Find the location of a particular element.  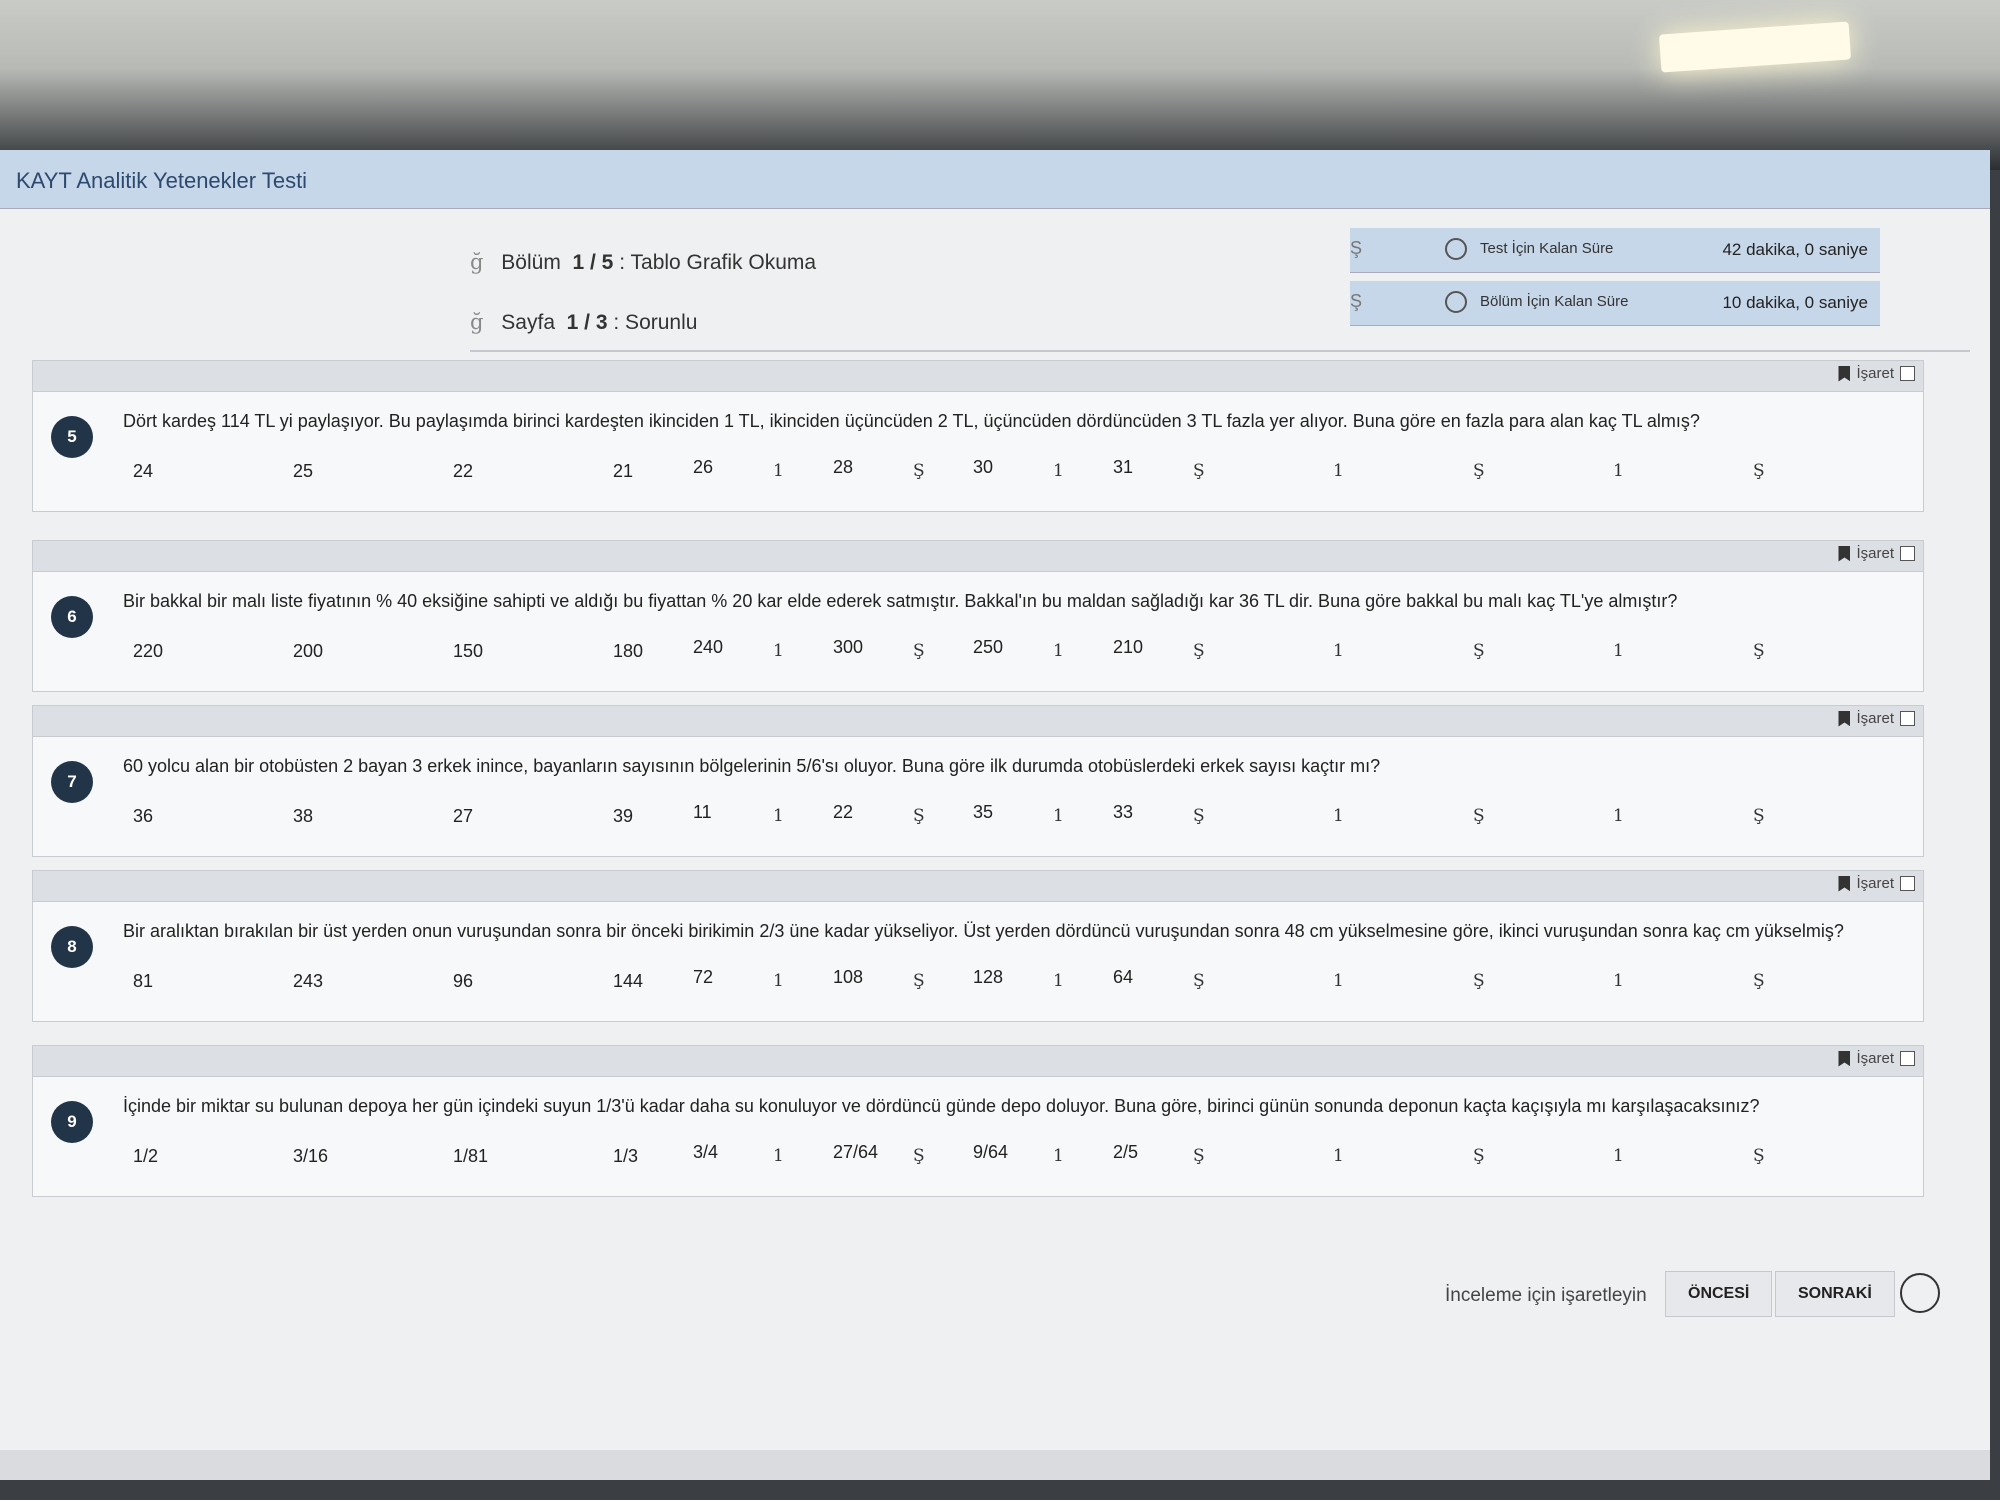

answer-choice: 144 is located at coordinates (628, 981).